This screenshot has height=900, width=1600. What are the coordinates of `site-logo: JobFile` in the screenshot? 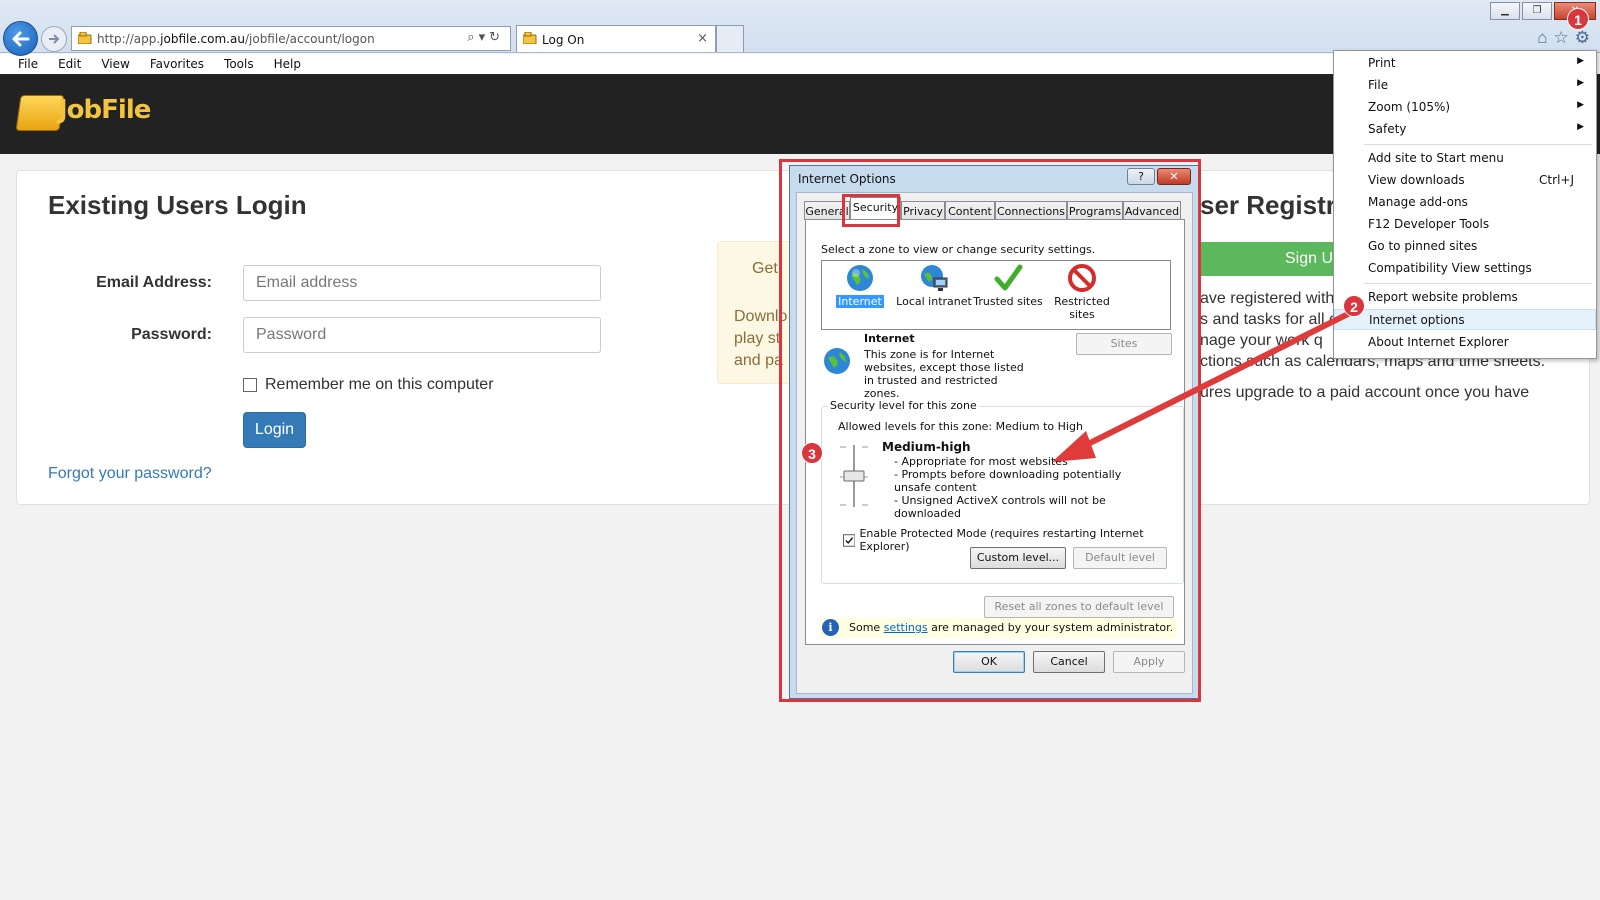 It's located at (83, 111).